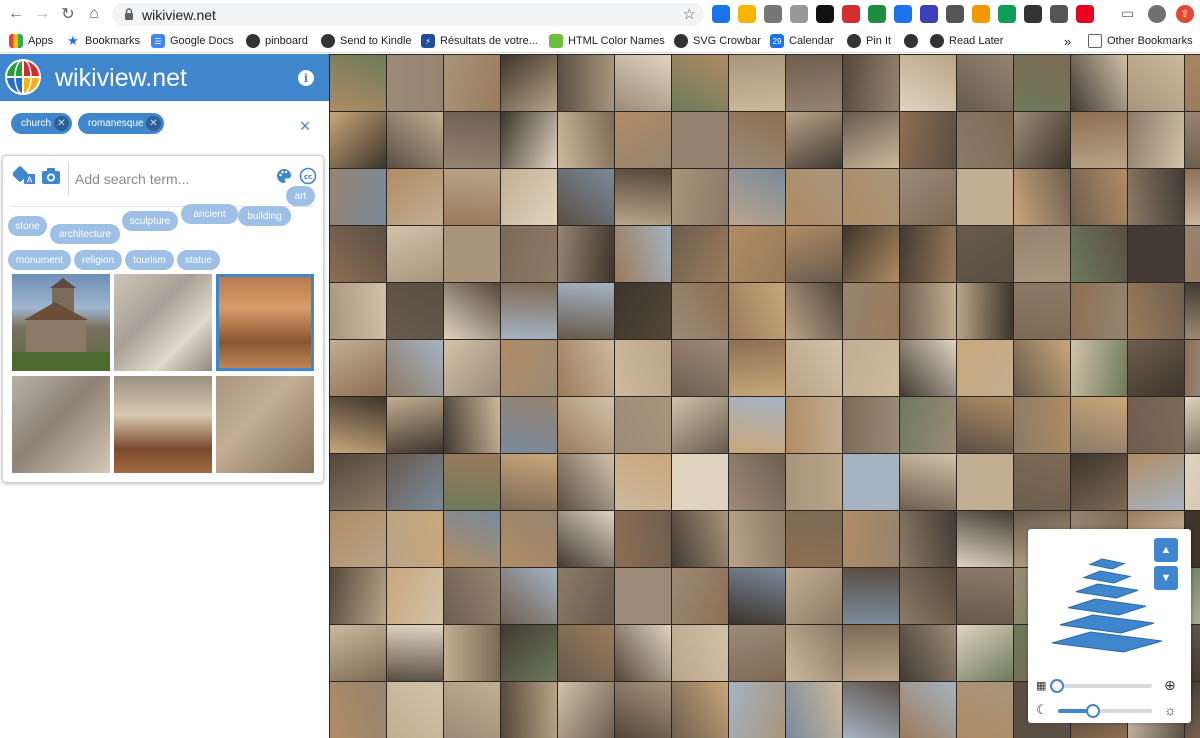 This screenshot has height=738, width=1200. I want to click on suggestion-tag: religion, so click(98, 260).